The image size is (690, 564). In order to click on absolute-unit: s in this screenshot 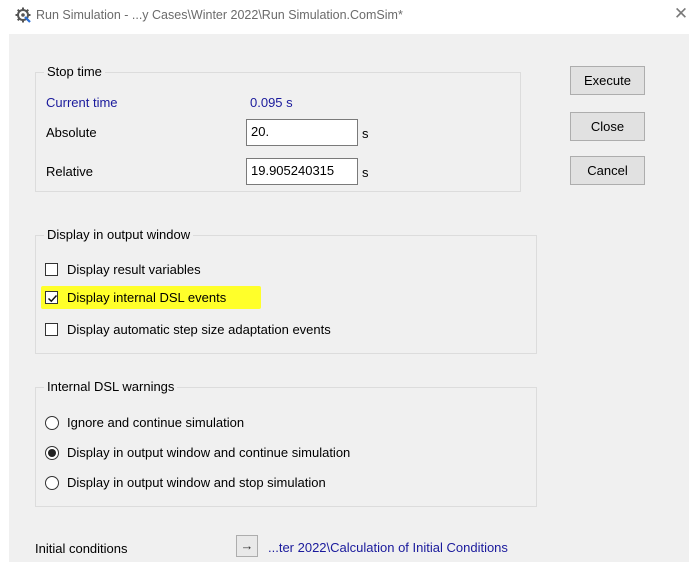, I will do `click(365, 133)`.